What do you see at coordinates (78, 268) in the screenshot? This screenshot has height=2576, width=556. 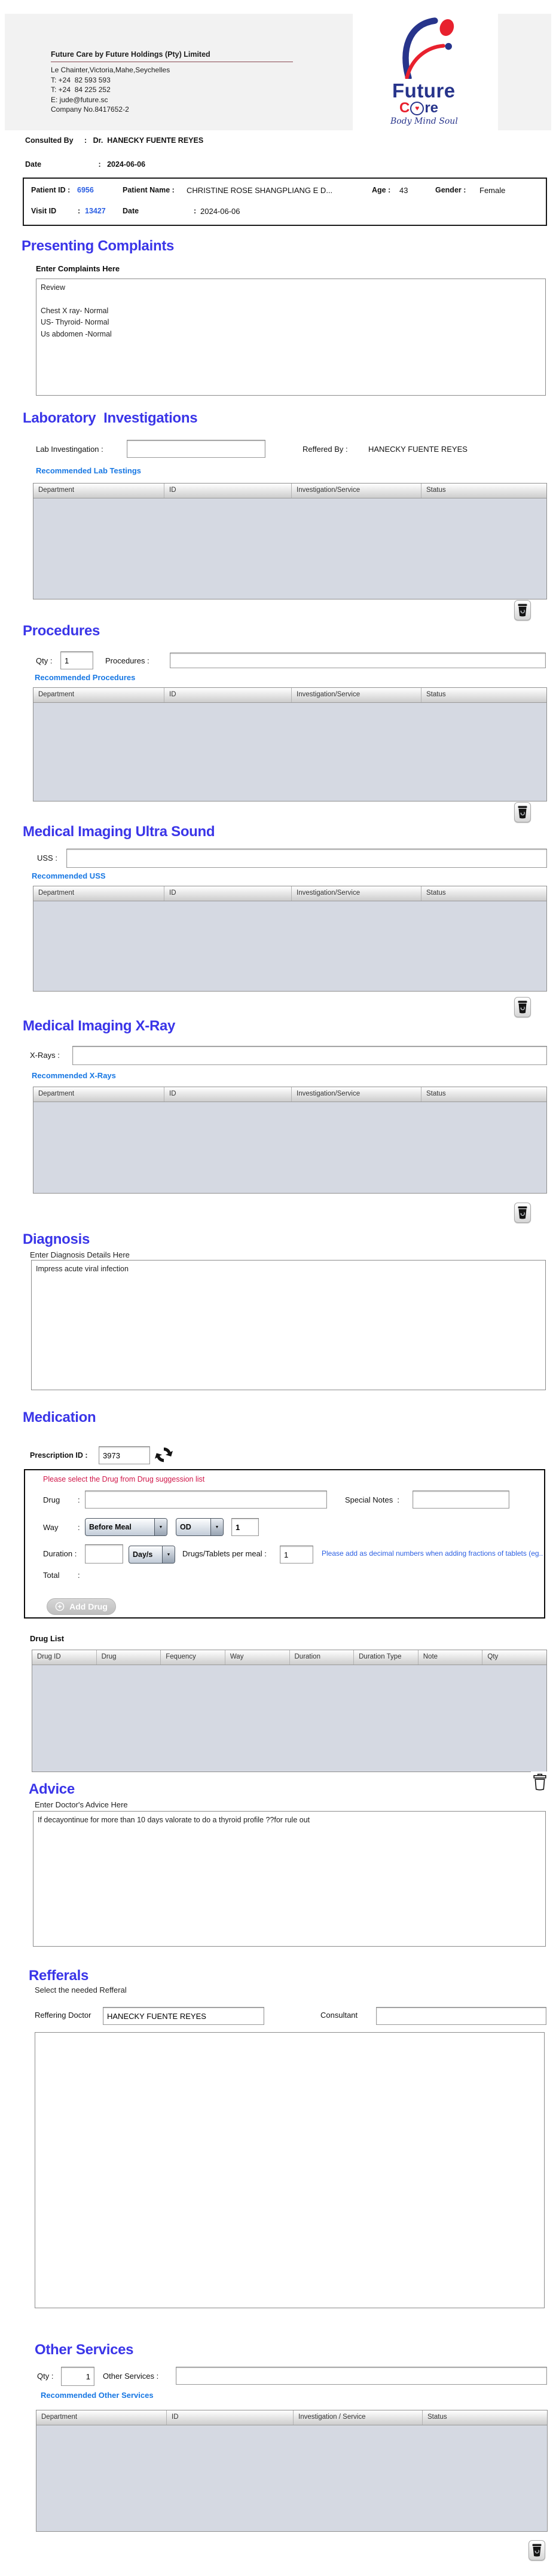 I see `complaints-sublabel: Enter Complaints Here` at bounding box center [78, 268].